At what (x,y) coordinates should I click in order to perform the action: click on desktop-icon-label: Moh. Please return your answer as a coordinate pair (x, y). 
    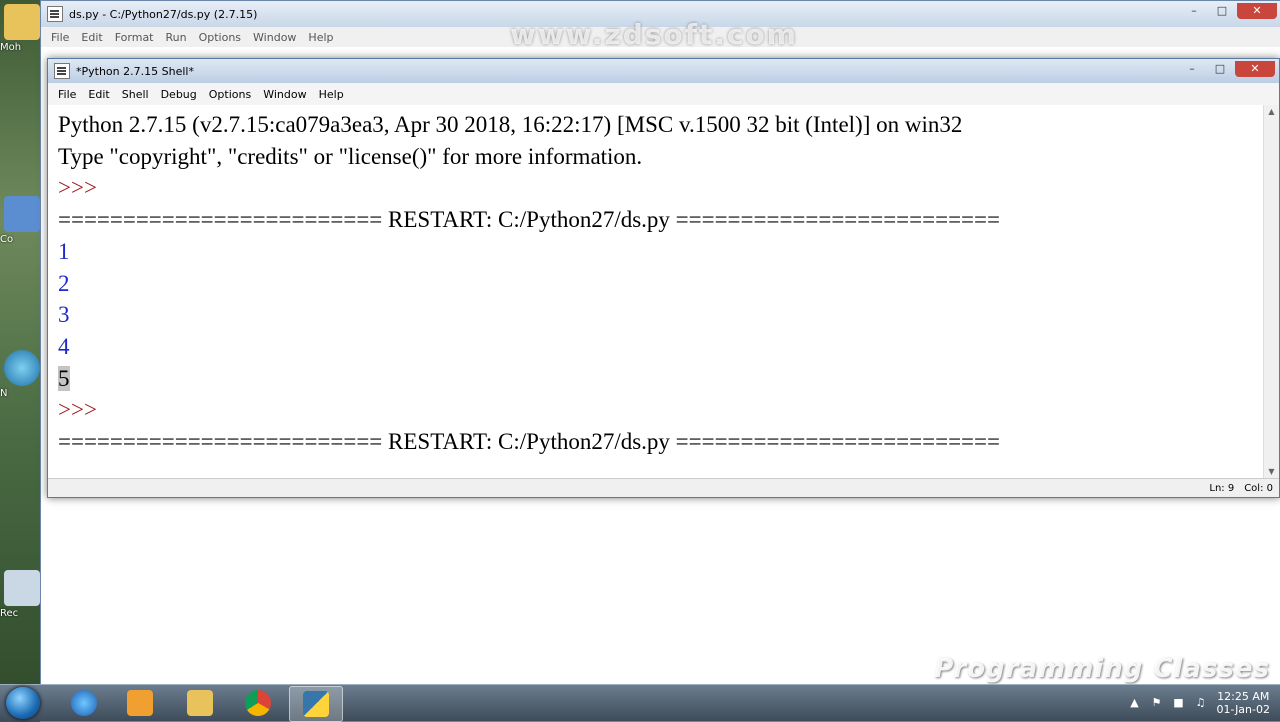
    Looking at the image, I should click on (11, 47).